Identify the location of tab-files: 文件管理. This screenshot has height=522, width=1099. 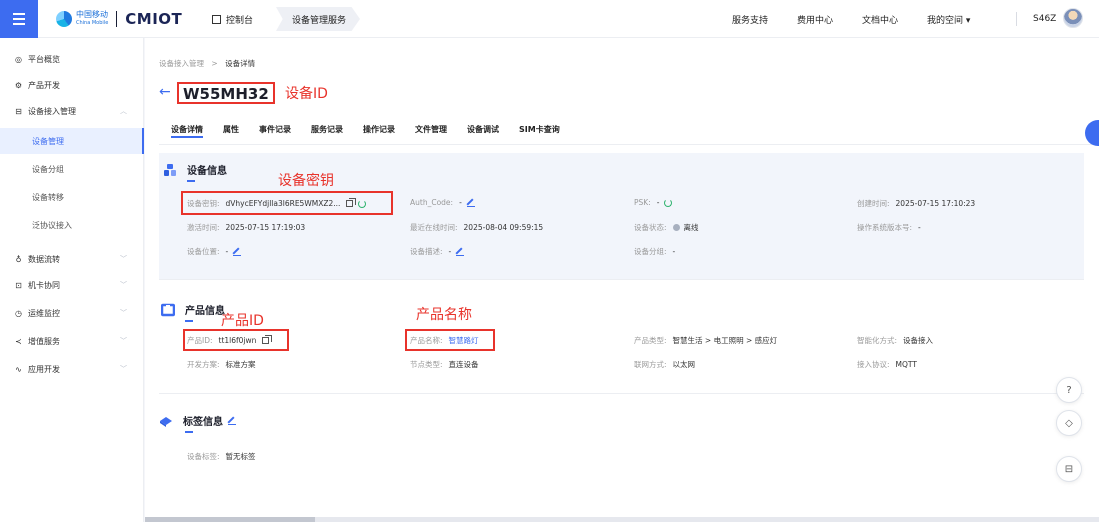
(431, 131).